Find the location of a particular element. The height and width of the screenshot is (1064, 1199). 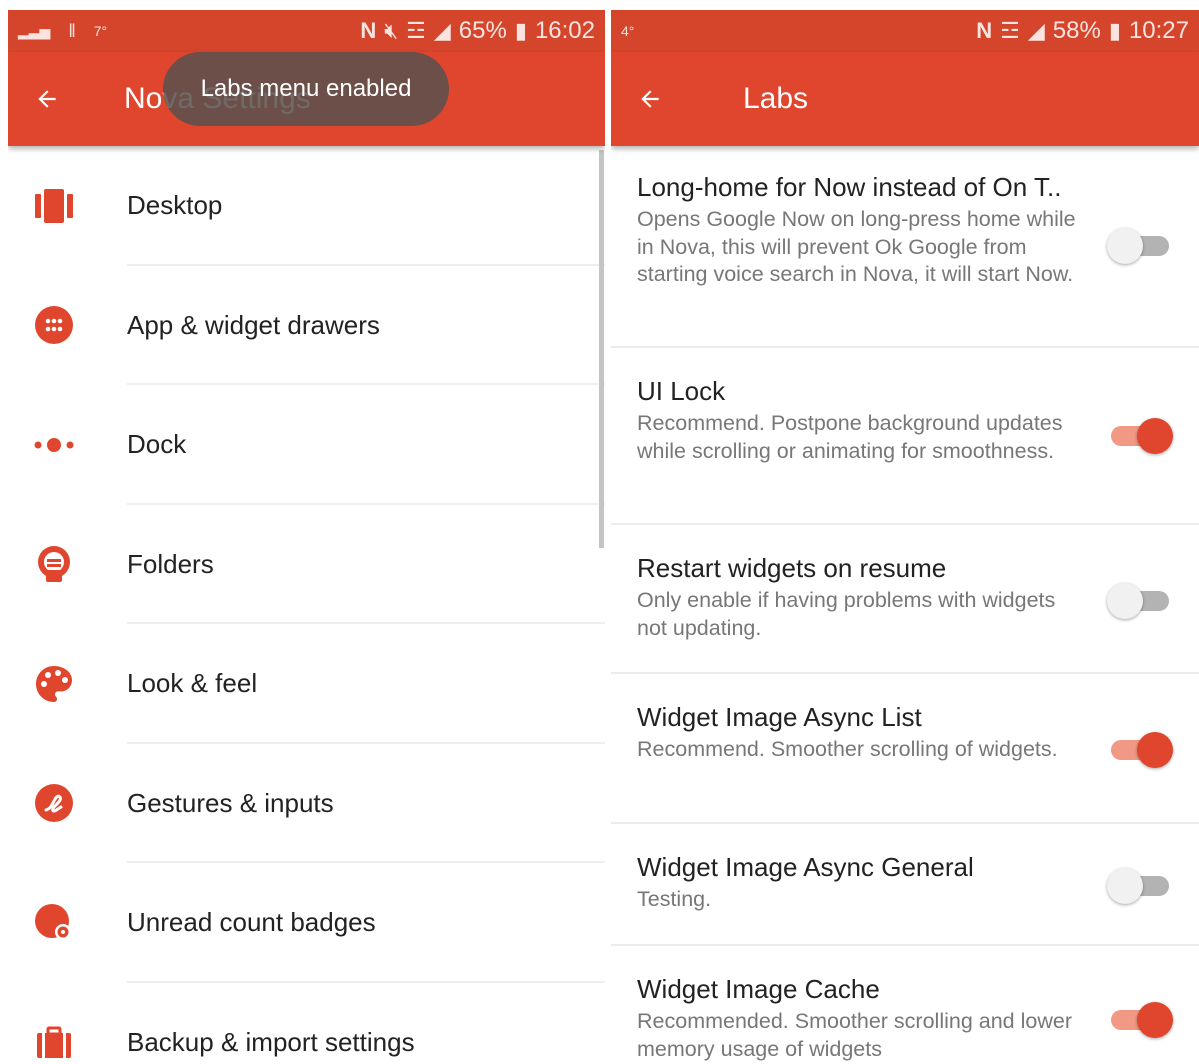

menu-item-app-widget-drawers: App & widget drawers is located at coordinates (306, 325).